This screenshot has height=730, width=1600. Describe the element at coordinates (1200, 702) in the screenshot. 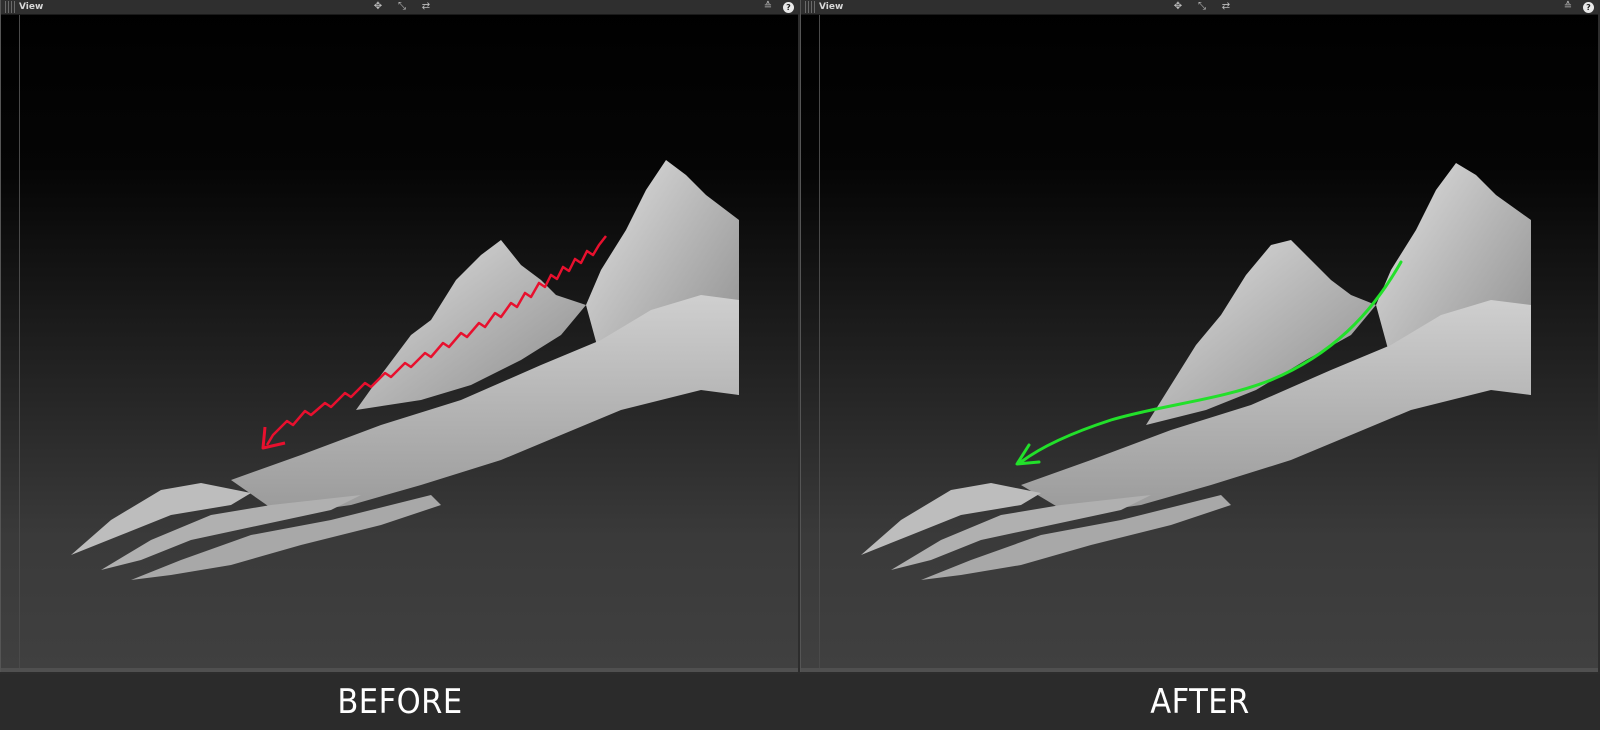

I see `caption-after: AFTER` at that location.